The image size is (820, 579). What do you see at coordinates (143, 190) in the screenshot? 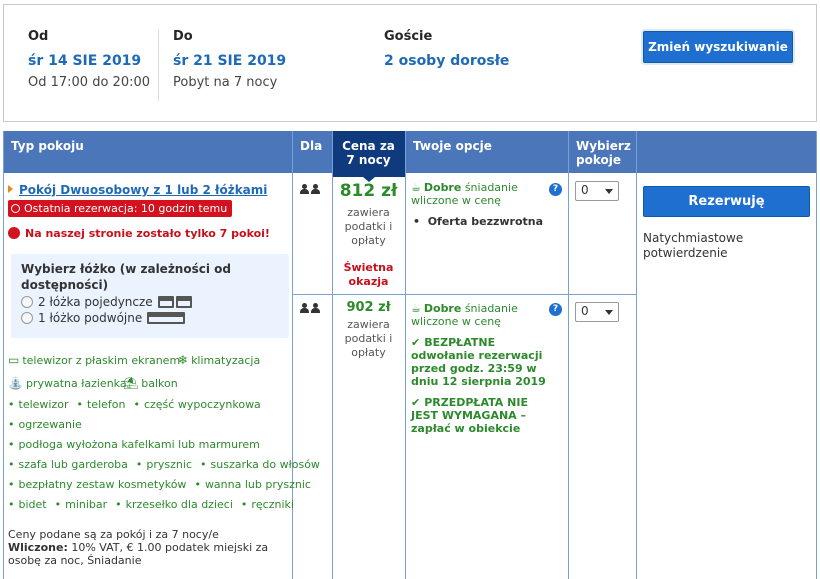
I see `room-name: Pokój Dwuosobowy z 1 lub 2 łóżkami` at bounding box center [143, 190].